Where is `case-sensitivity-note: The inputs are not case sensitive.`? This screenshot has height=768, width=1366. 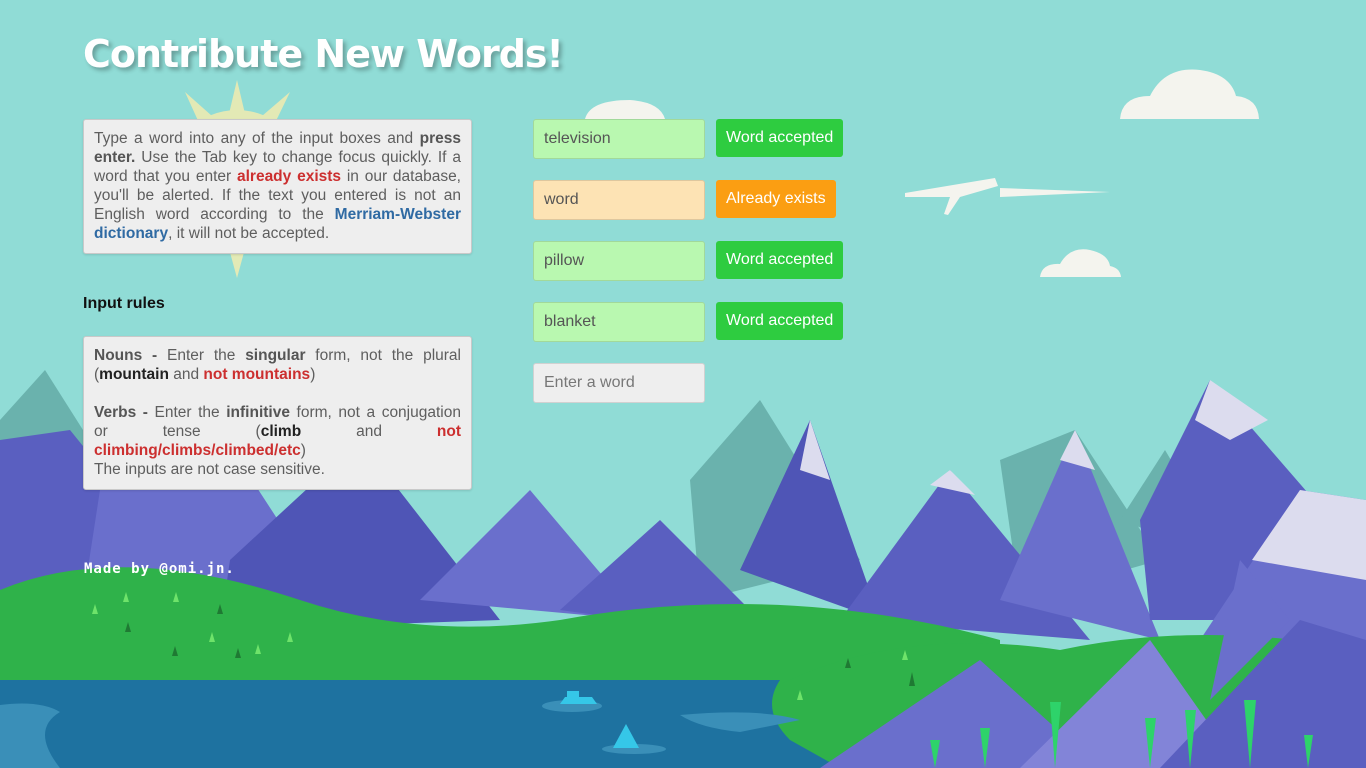 case-sensitivity-note: The inputs are not case sensitive. is located at coordinates (209, 469).